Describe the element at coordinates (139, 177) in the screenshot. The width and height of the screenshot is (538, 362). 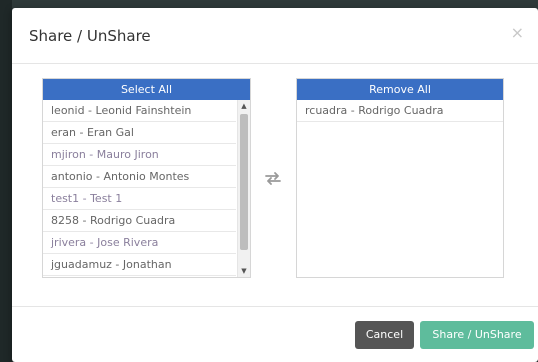
I see `list-item: antonio - Antonio Montes` at that location.